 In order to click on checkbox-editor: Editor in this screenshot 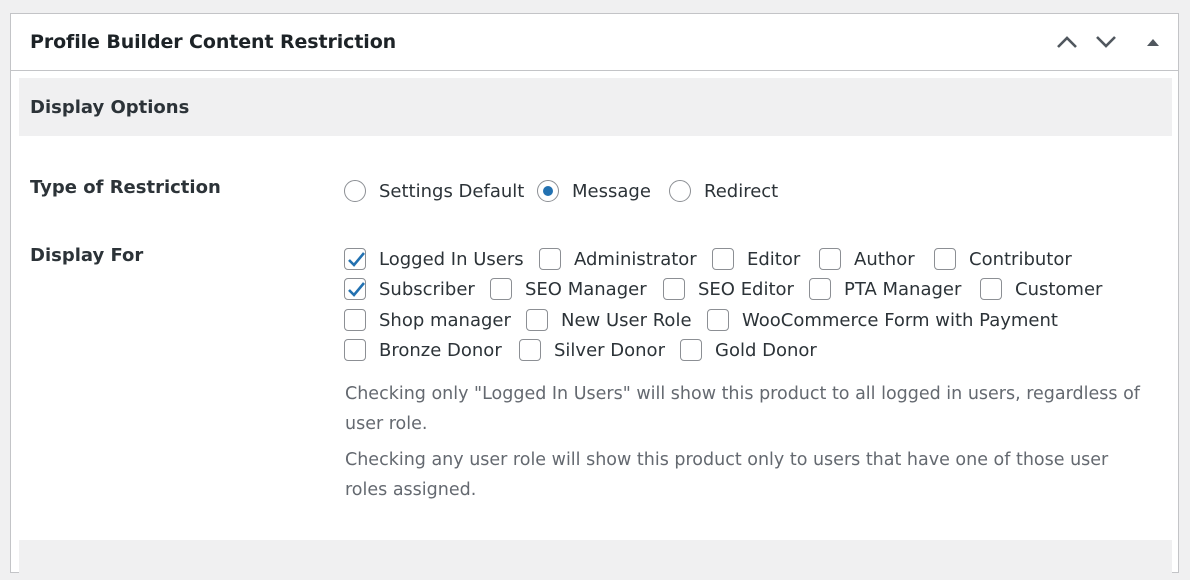, I will do `click(756, 259)`.